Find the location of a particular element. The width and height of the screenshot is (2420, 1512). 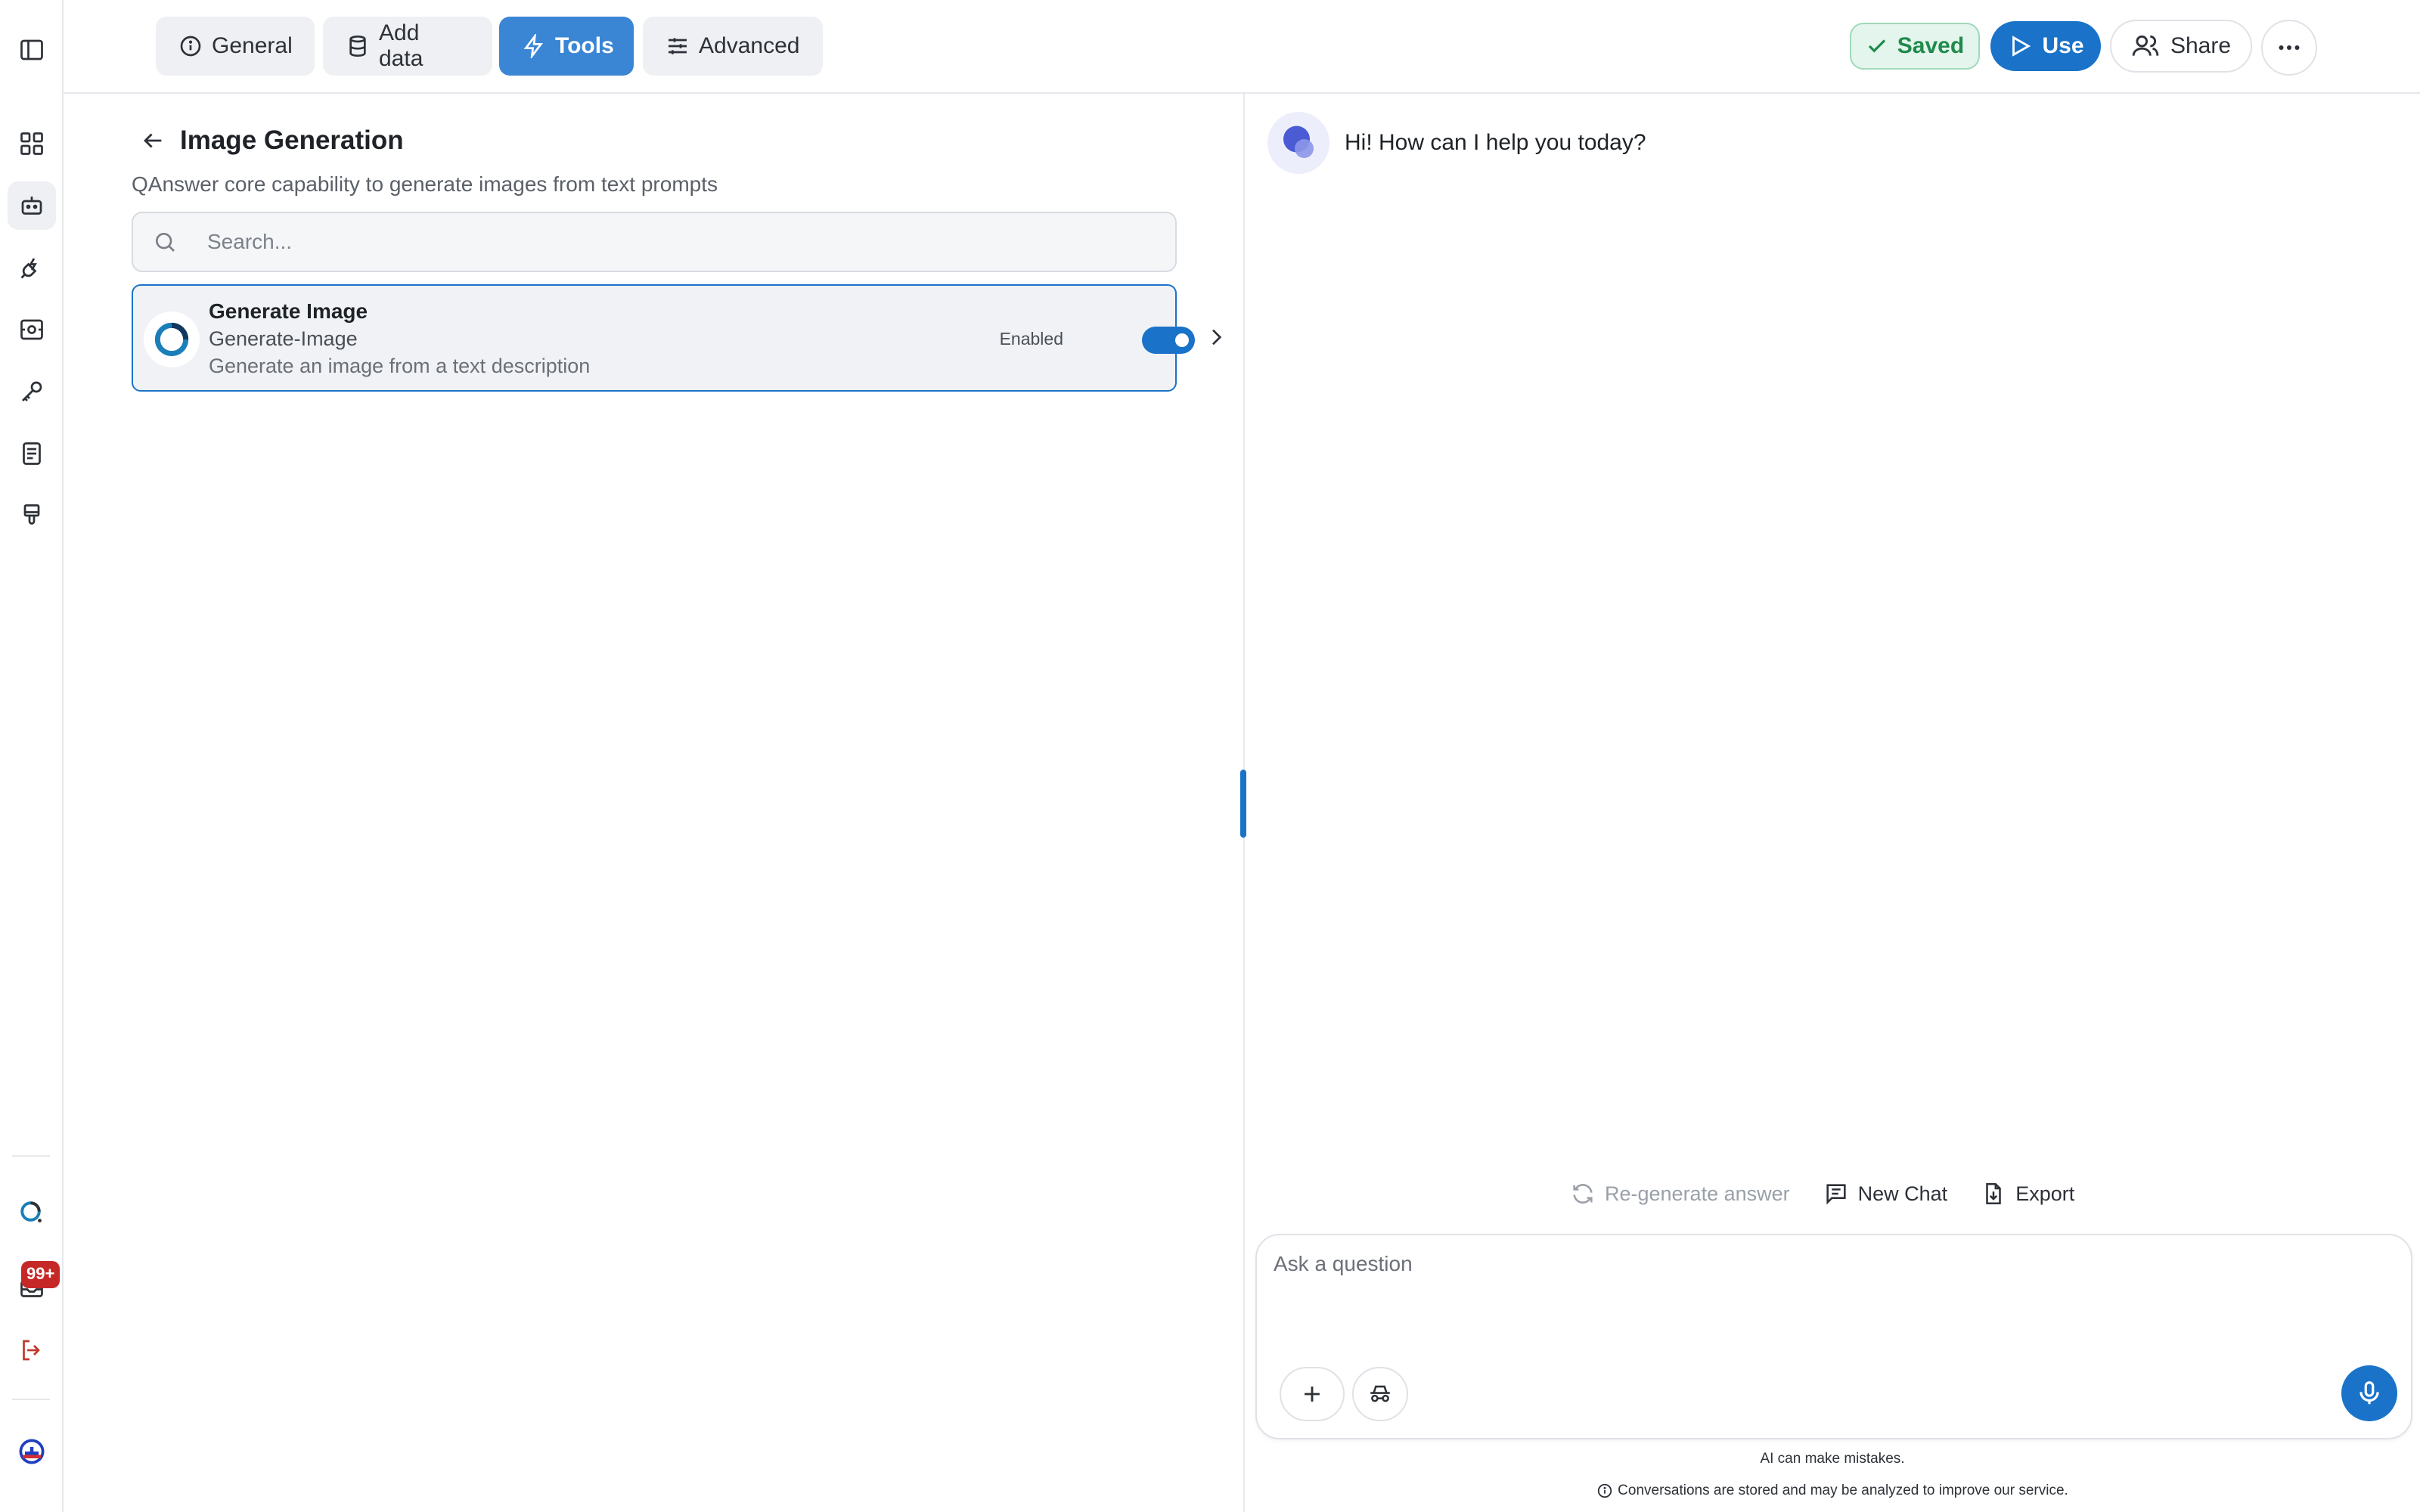

bot-greeting-message: Hi! How can I help you today? is located at coordinates (1495, 142).